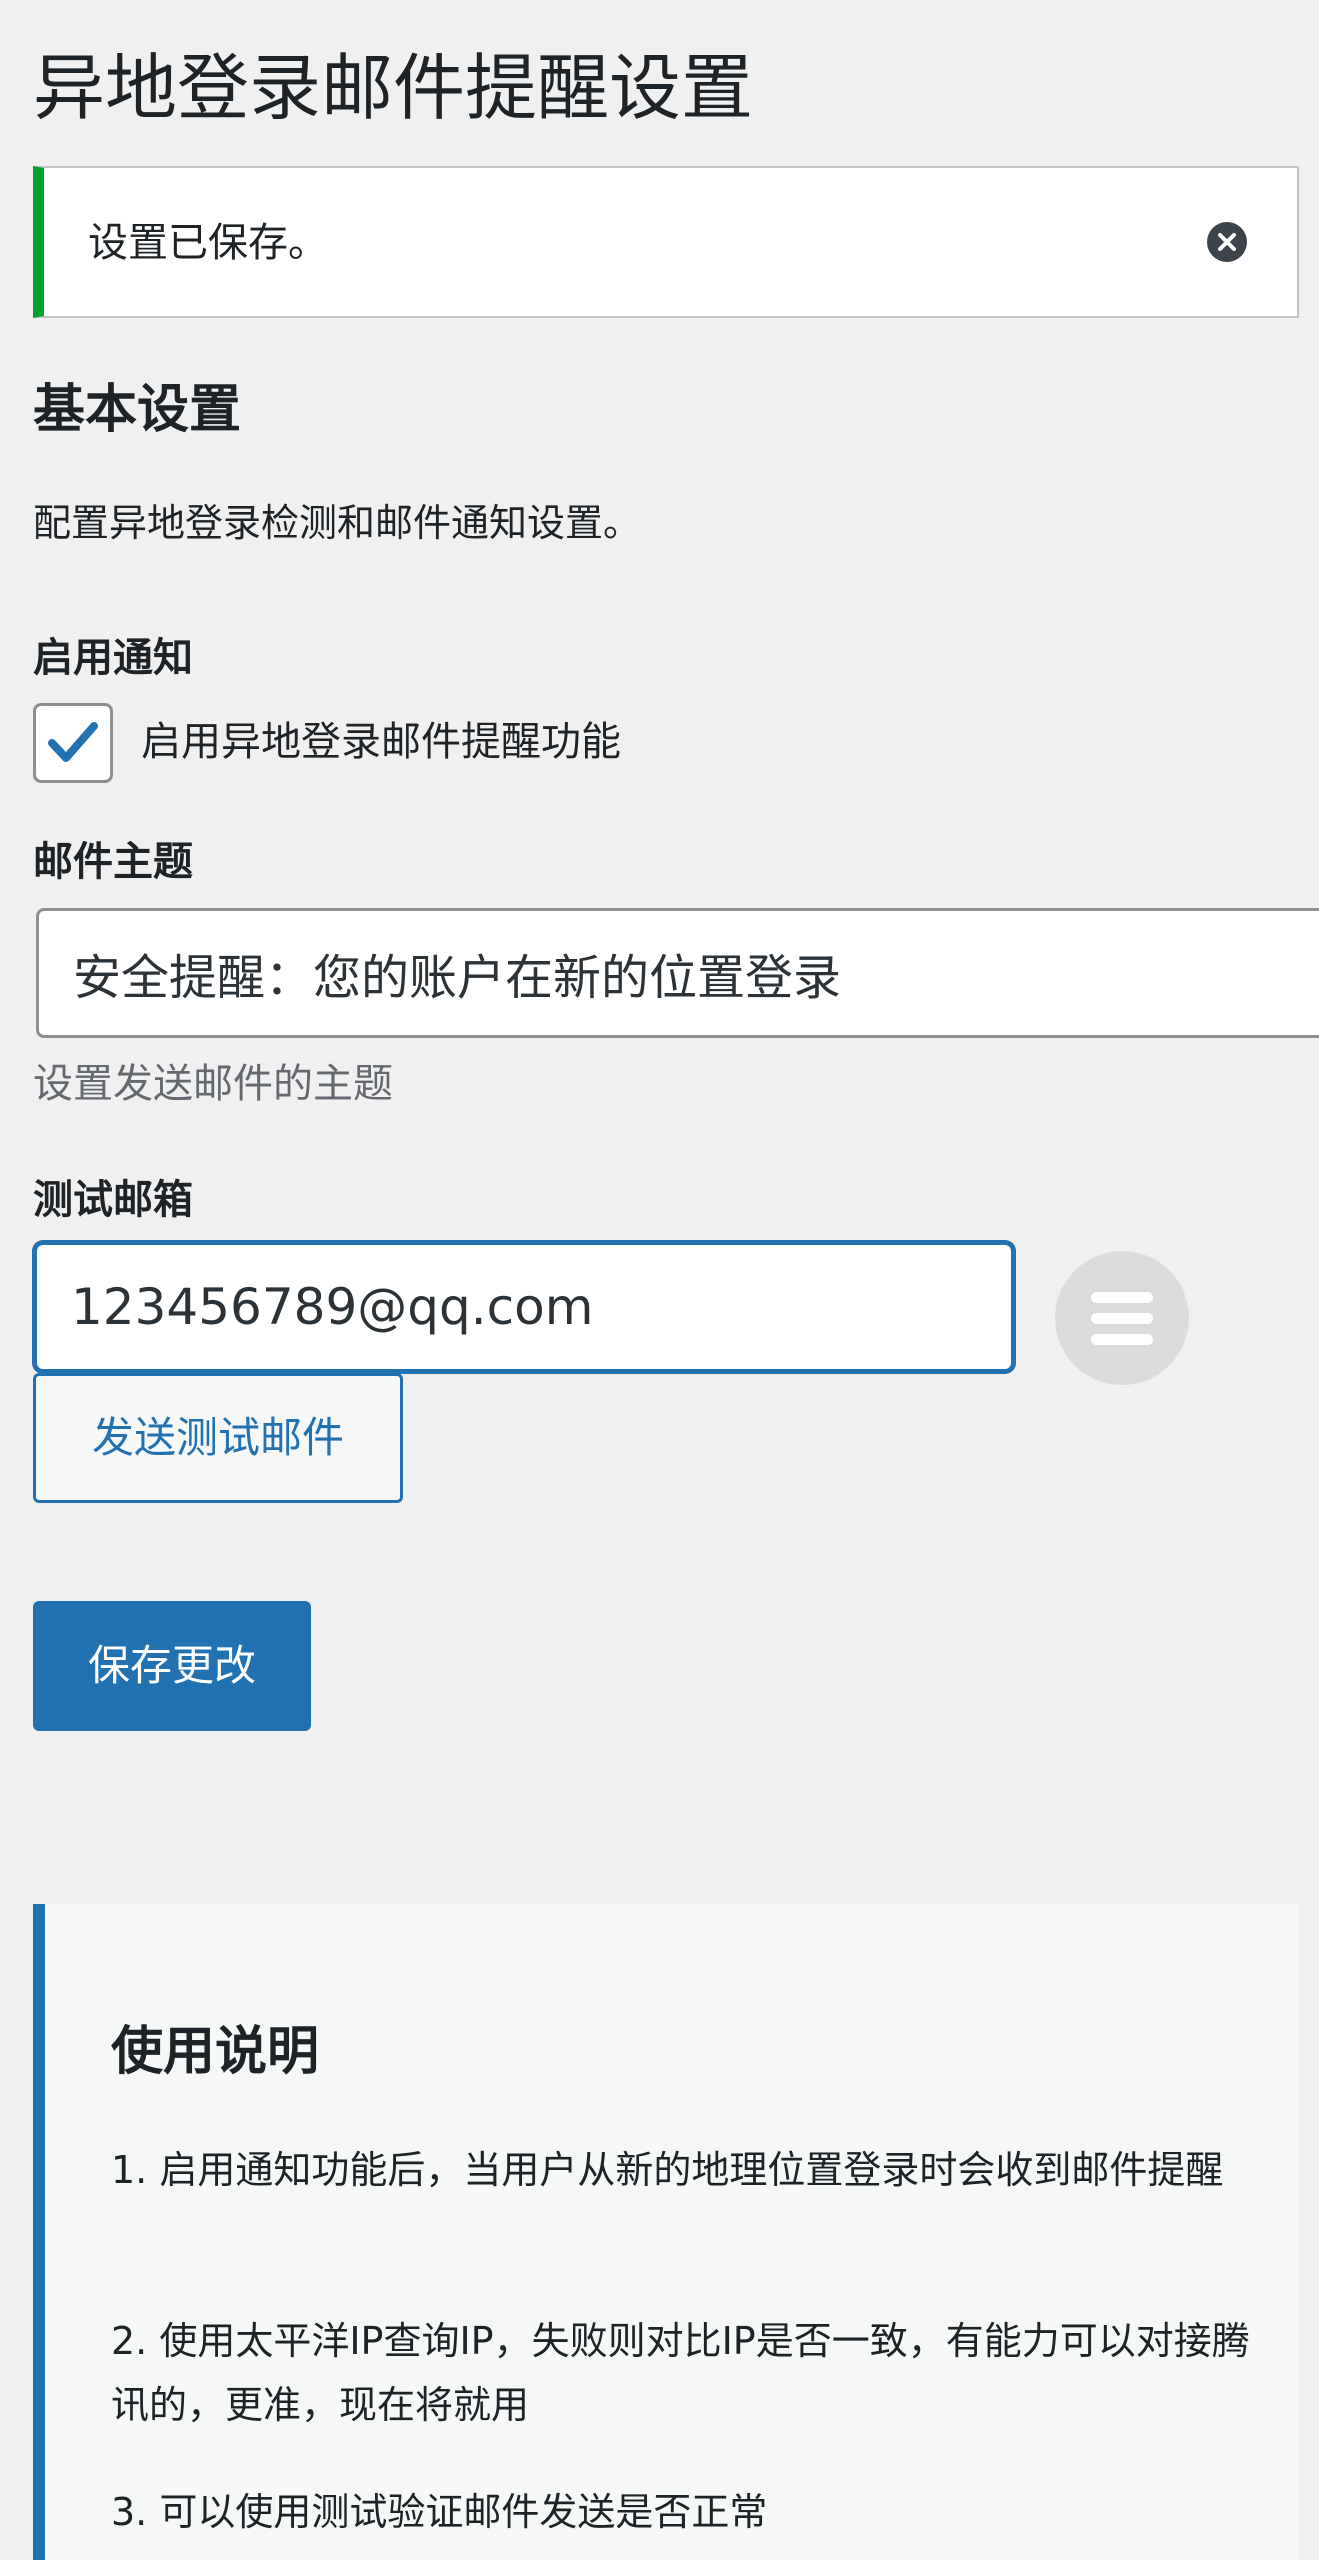  I want to click on enable-notify-checkbox-label: 启用异地登录邮件提醒功能, so click(381, 742).